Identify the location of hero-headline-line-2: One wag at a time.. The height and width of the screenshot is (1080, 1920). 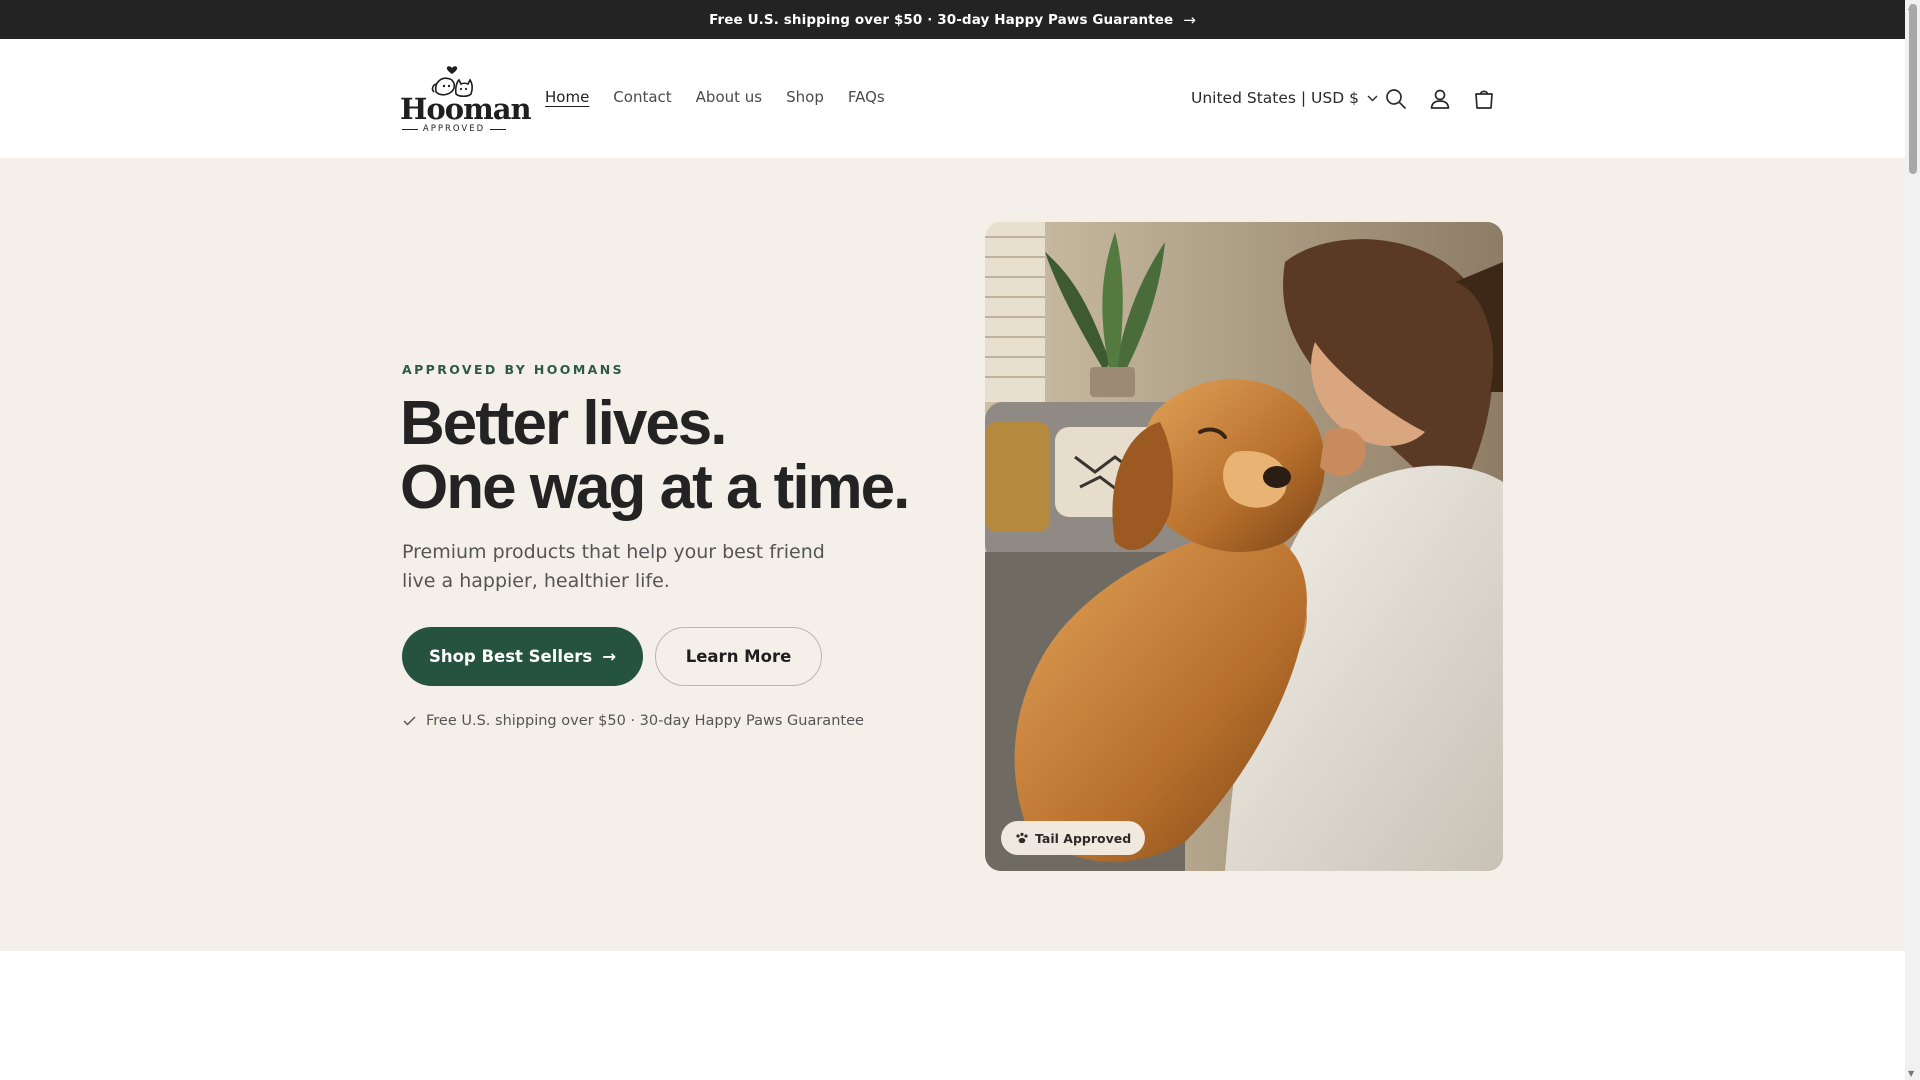
(655, 487).